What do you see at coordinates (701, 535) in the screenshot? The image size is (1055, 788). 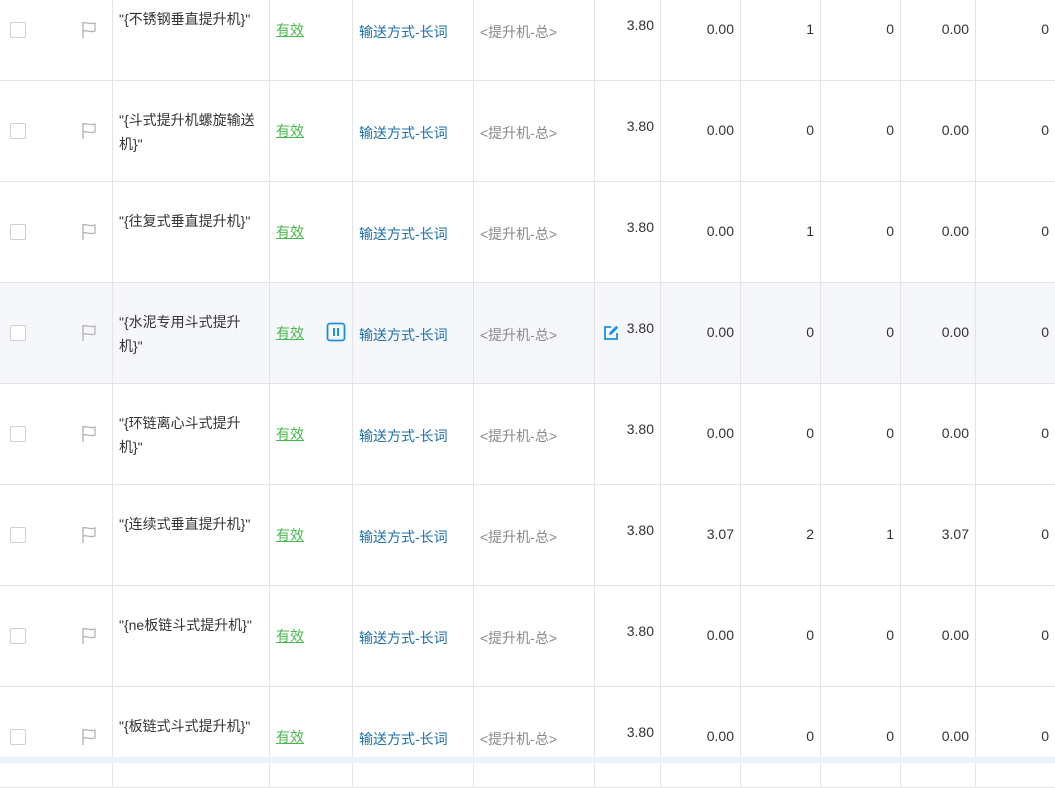 I see `metric-1-cell: 3.07` at bounding box center [701, 535].